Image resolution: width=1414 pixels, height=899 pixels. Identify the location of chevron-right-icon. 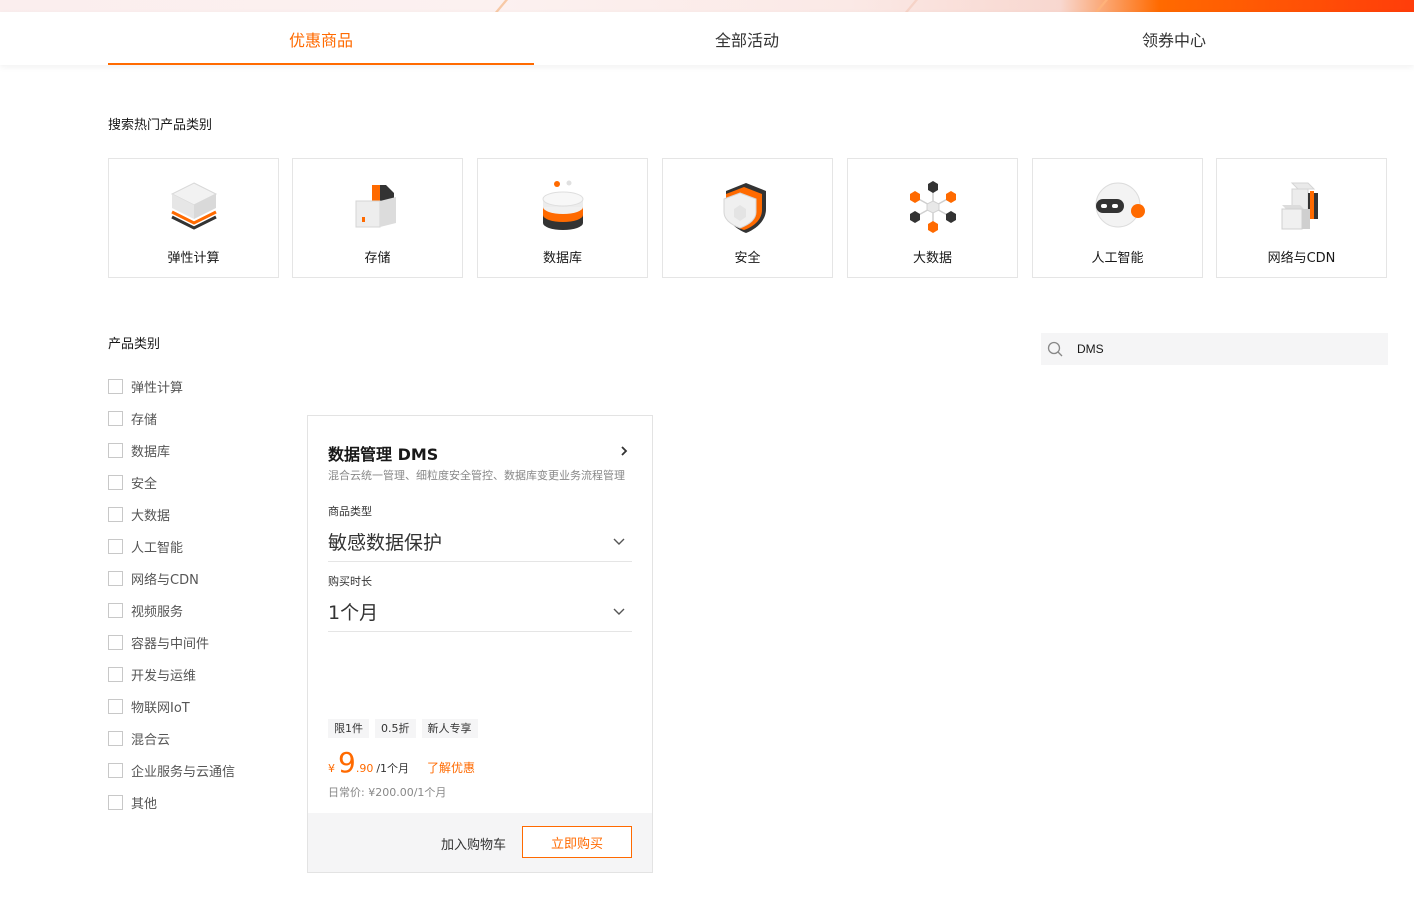
(624, 451).